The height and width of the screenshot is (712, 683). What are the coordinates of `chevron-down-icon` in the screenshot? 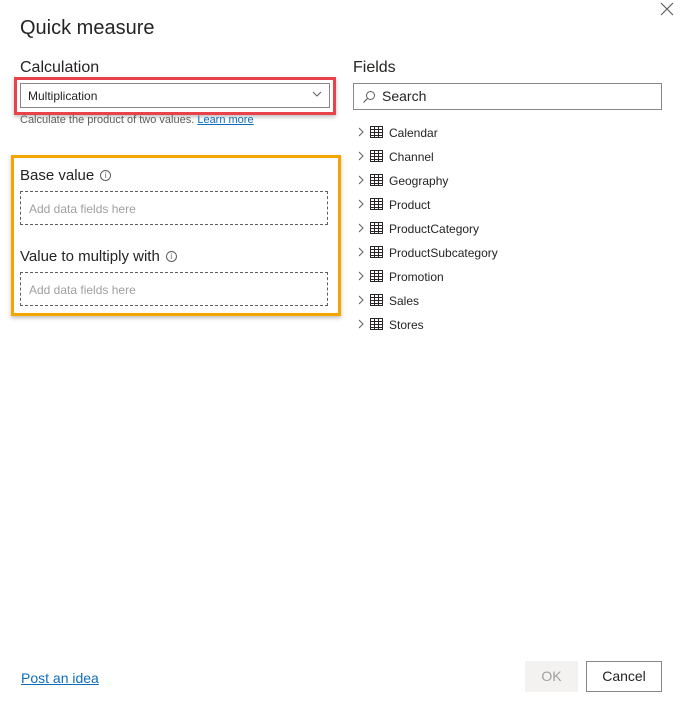 It's located at (317, 95).